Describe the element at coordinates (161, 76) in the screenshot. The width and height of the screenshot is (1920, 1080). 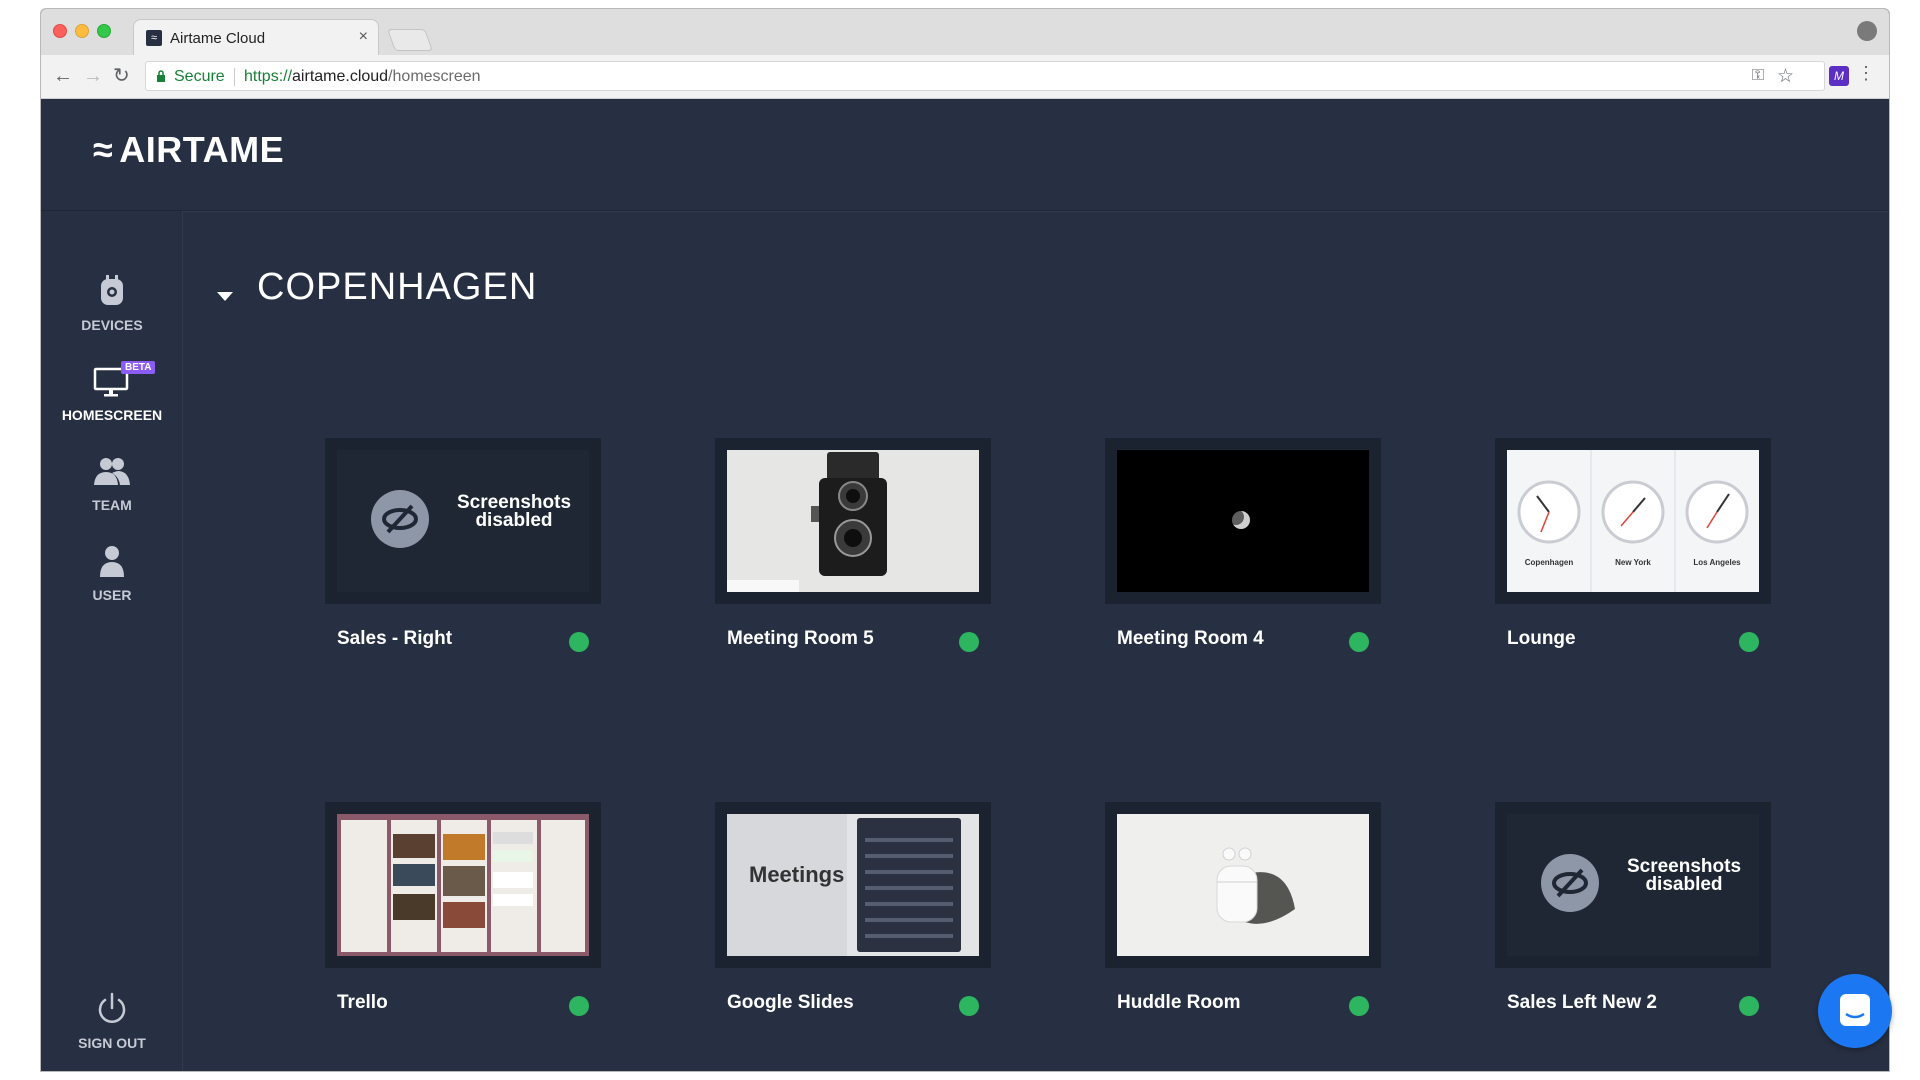
I see `lock-icon` at that location.